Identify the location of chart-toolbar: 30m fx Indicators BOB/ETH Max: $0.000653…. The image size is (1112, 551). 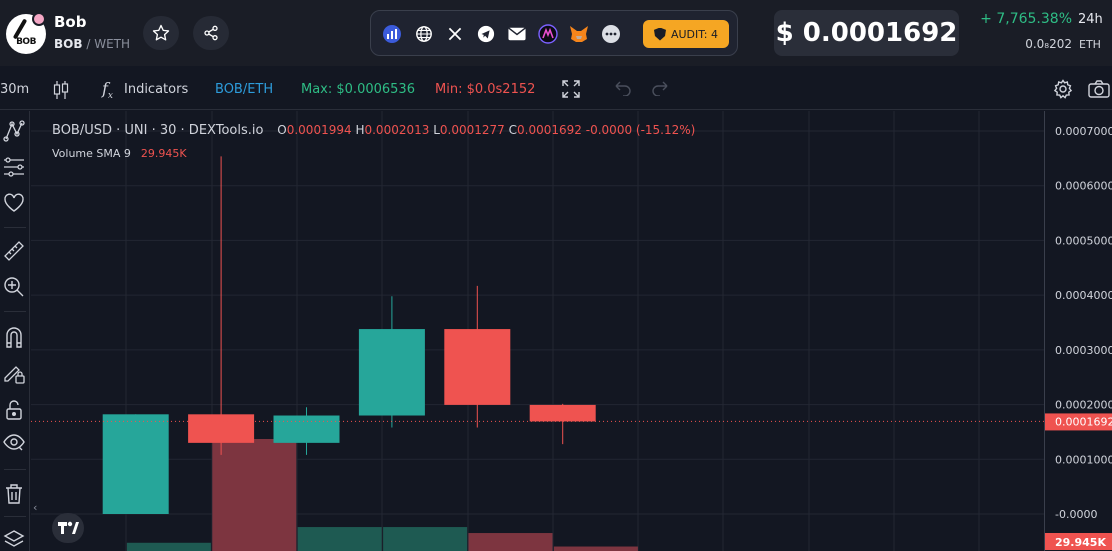
(556, 90).